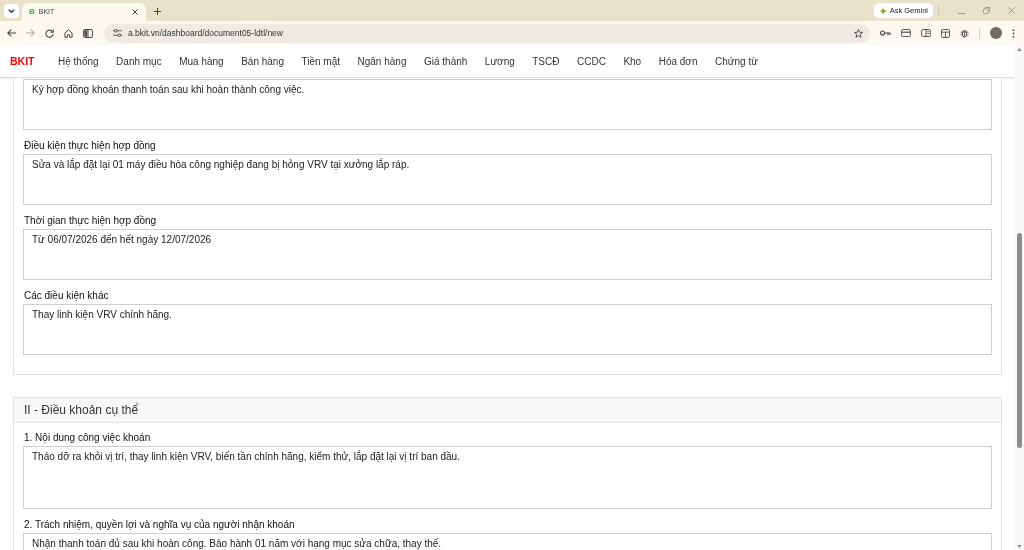 The width and height of the screenshot is (1024, 550). Describe the element at coordinates (382, 61) in the screenshot. I see `menu-item: Ngân hàng` at that location.